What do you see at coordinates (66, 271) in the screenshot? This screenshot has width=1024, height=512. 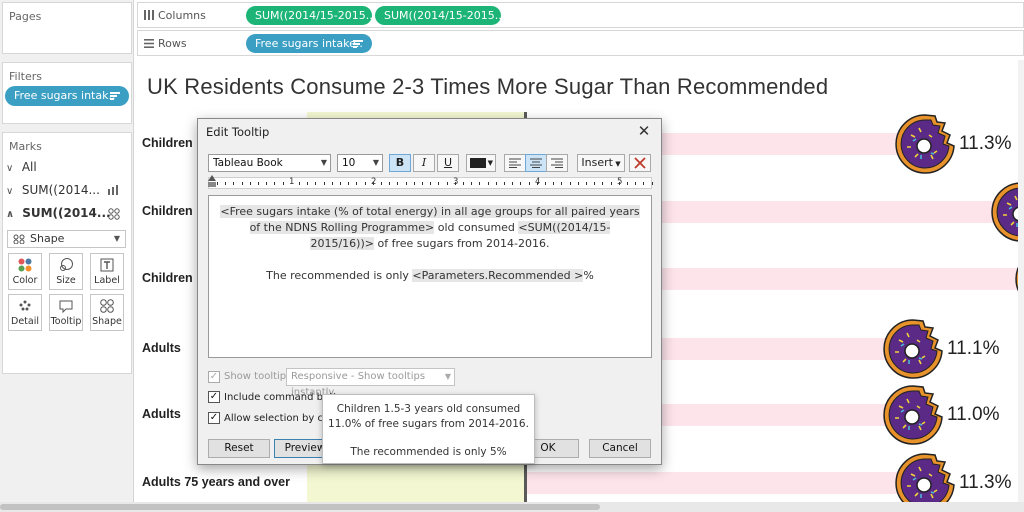 I see `marks-size-button: Size` at bounding box center [66, 271].